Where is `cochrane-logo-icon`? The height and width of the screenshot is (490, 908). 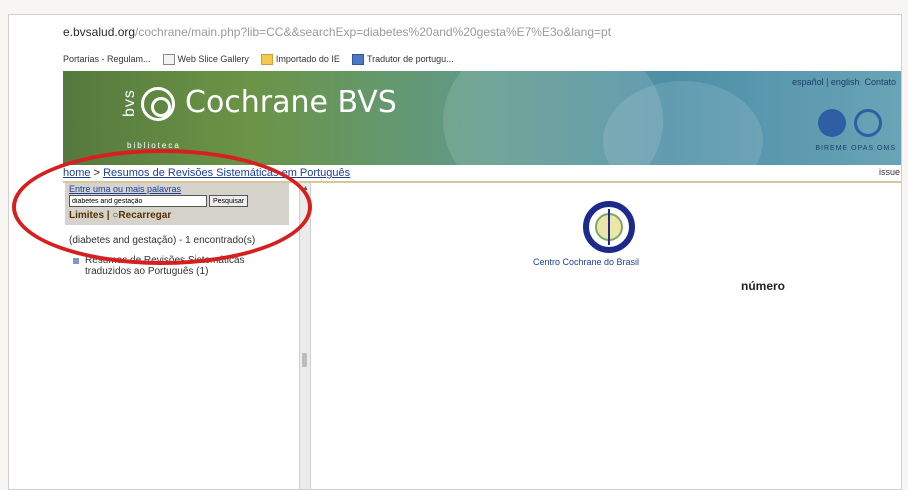
cochrane-logo-icon is located at coordinates (609, 227).